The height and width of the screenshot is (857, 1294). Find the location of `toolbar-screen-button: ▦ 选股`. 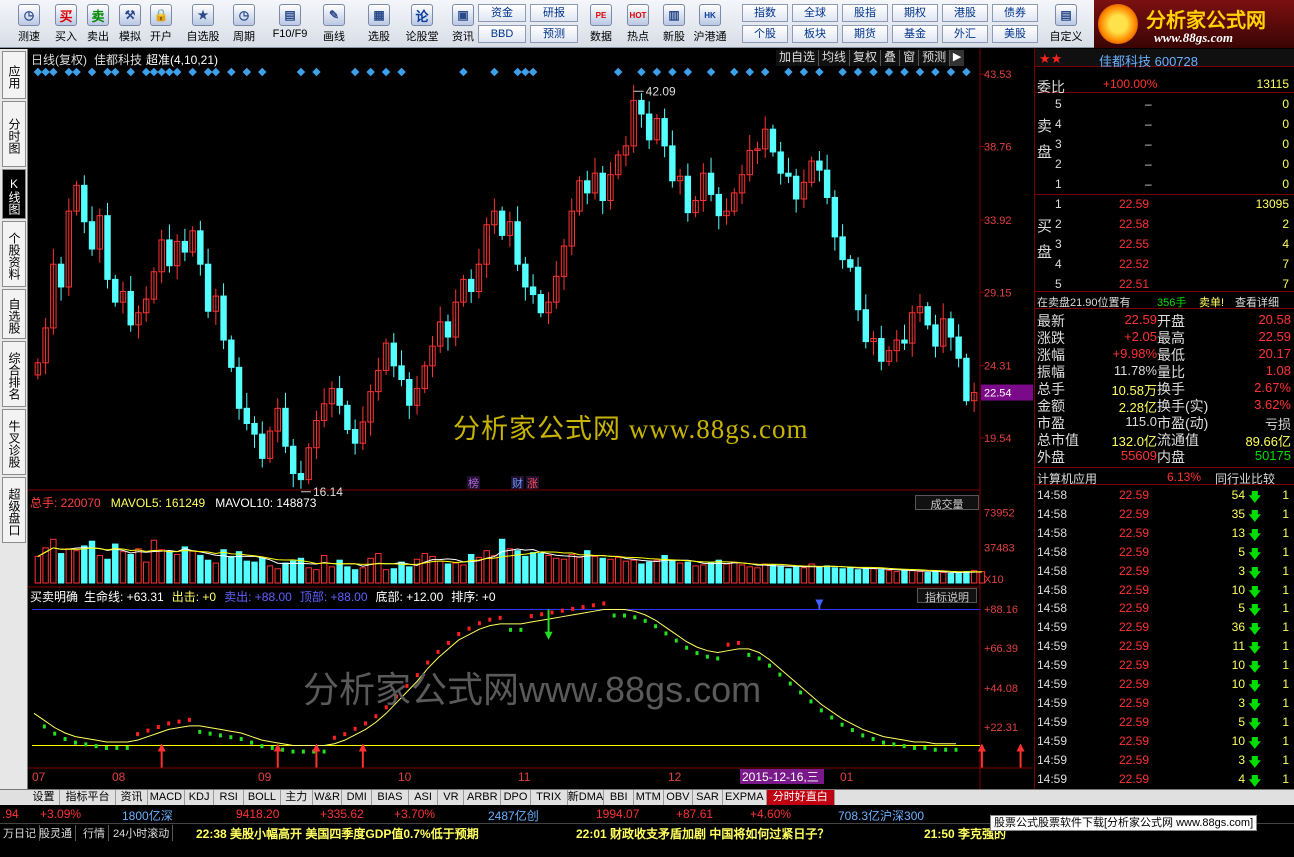

toolbar-screen-button: ▦ 选股 is located at coordinates (379, 24).